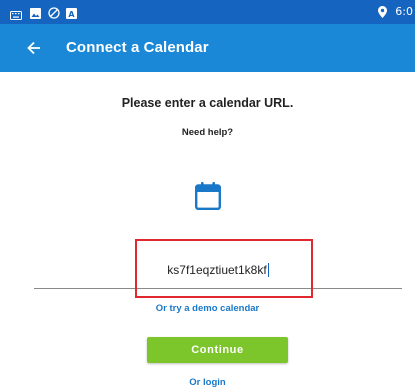  What do you see at coordinates (207, 12) in the screenshot?
I see `status-bar: A 6:0` at bounding box center [207, 12].